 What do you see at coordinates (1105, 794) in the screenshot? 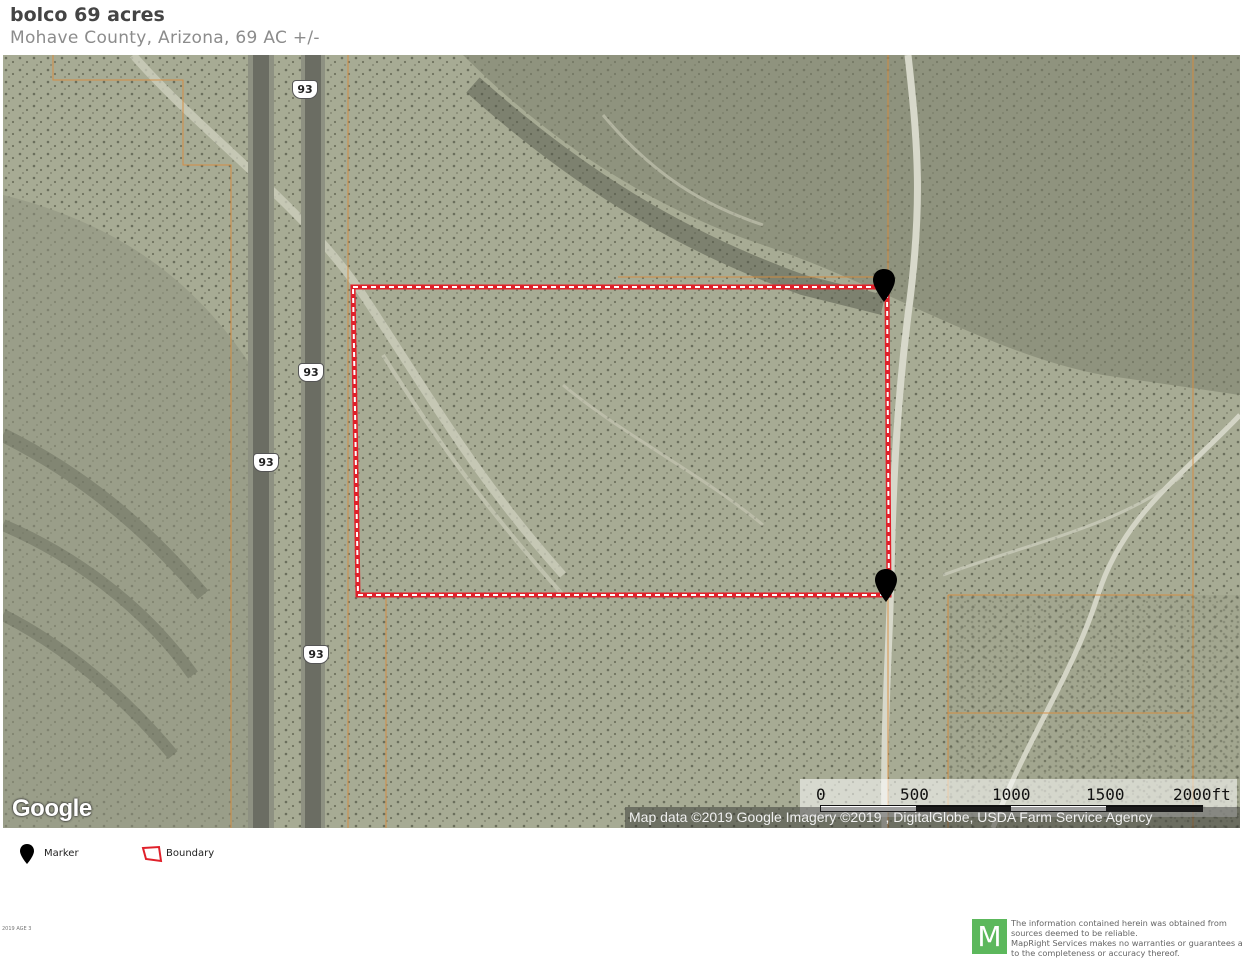
I see `scale-label: 1500` at bounding box center [1105, 794].